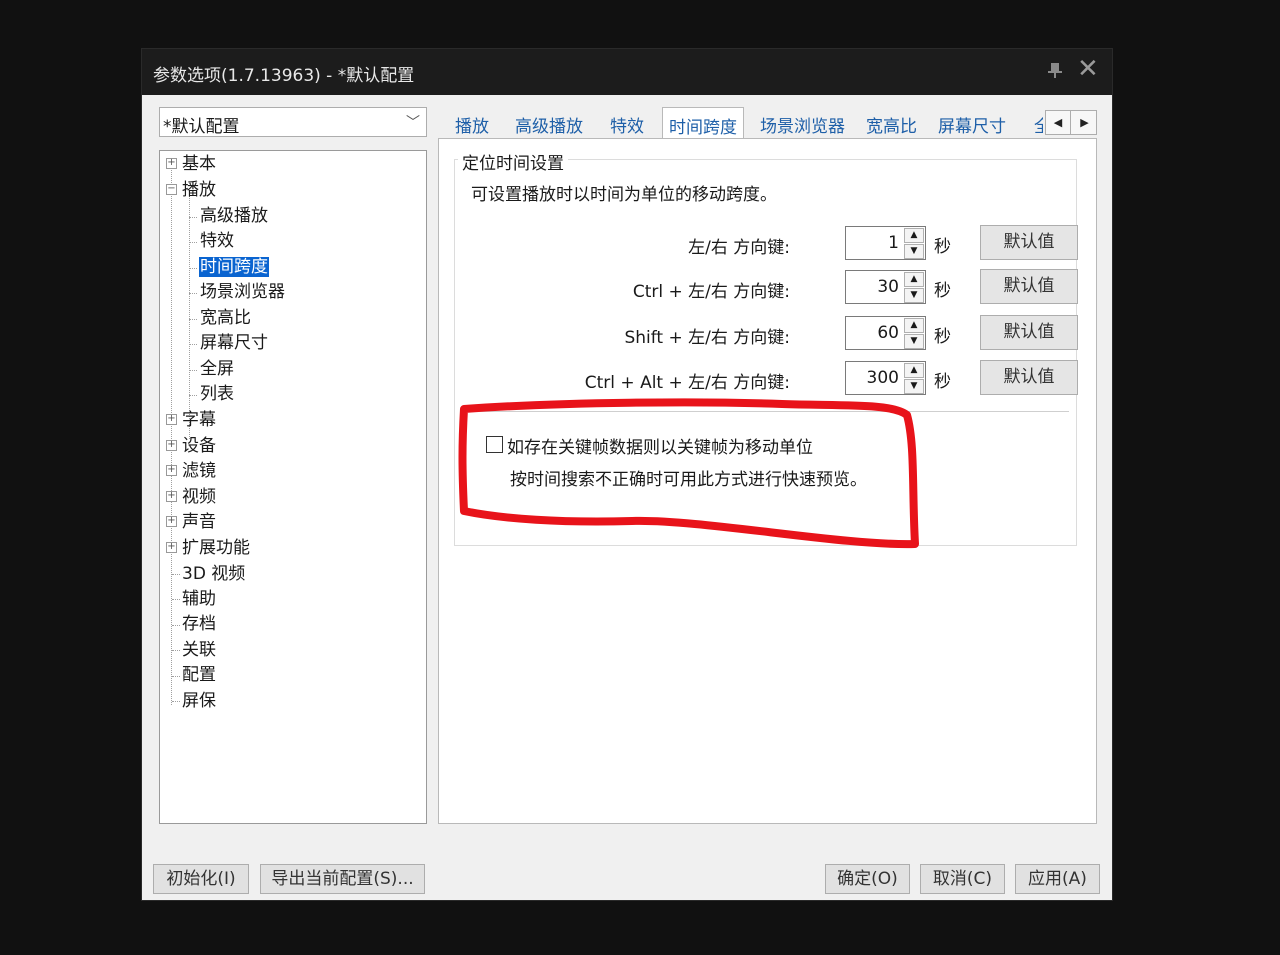 This screenshot has height=955, width=1280. What do you see at coordinates (885, 243) in the screenshot?
I see `seek-spinbox: 1 ▲ ▼` at bounding box center [885, 243].